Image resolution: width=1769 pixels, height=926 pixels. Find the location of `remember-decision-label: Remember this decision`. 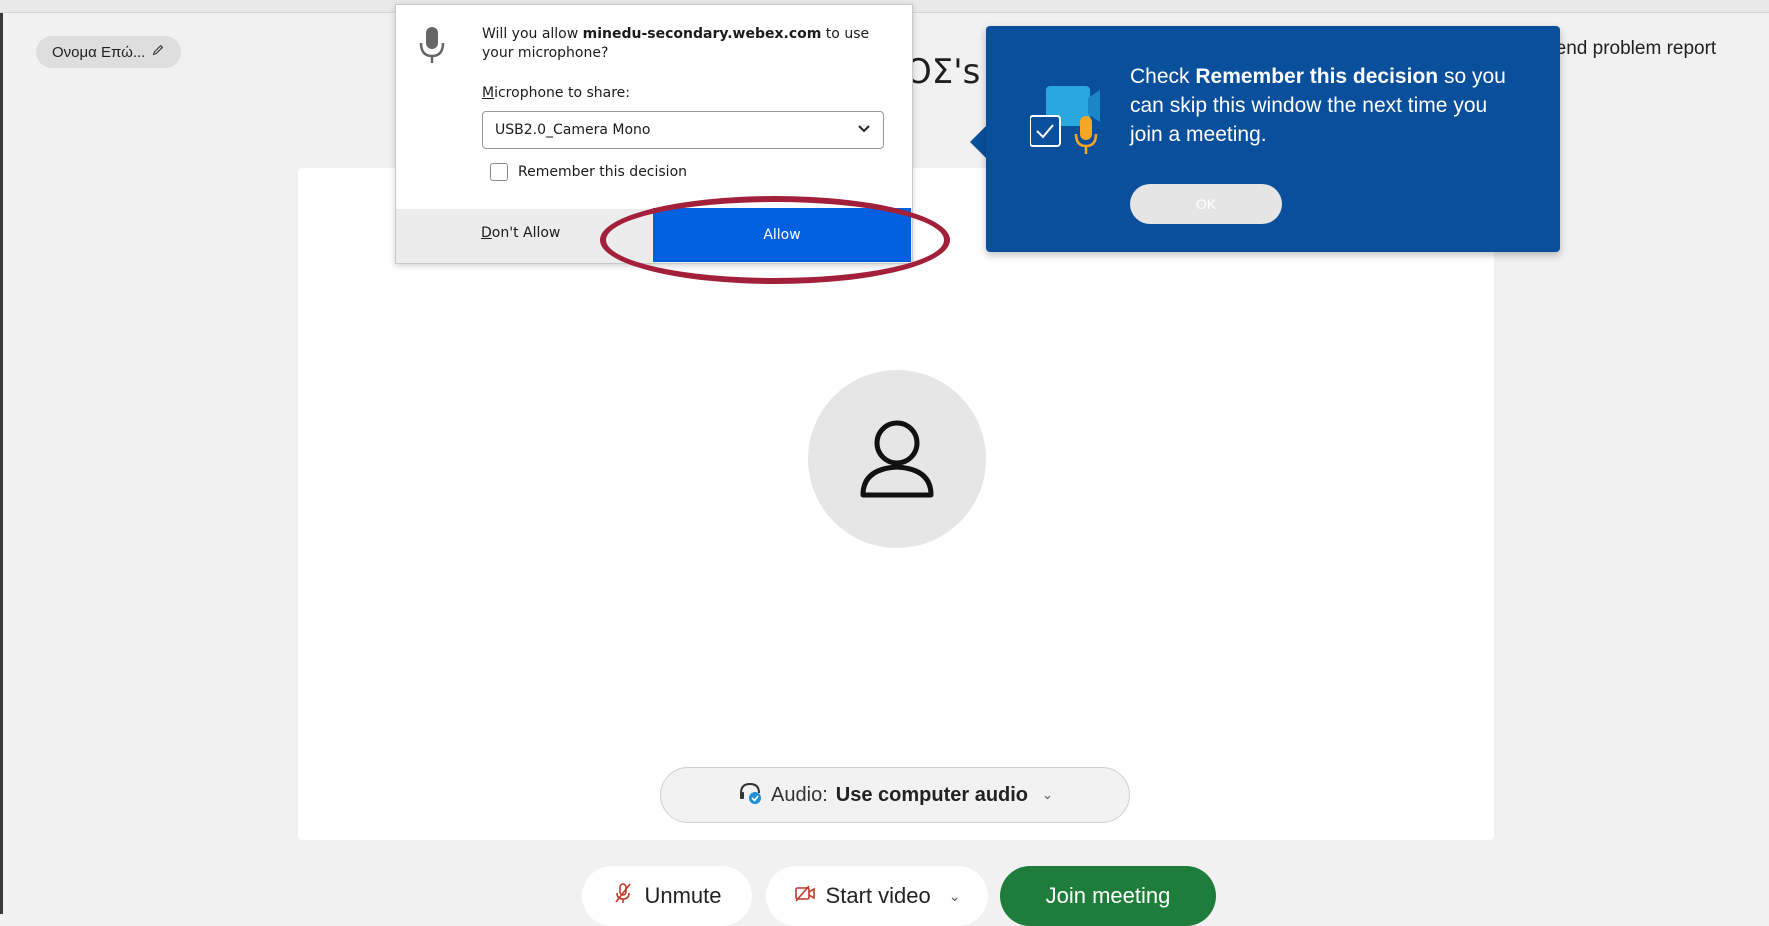

remember-decision-label: Remember this decision is located at coordinates (603, 172).